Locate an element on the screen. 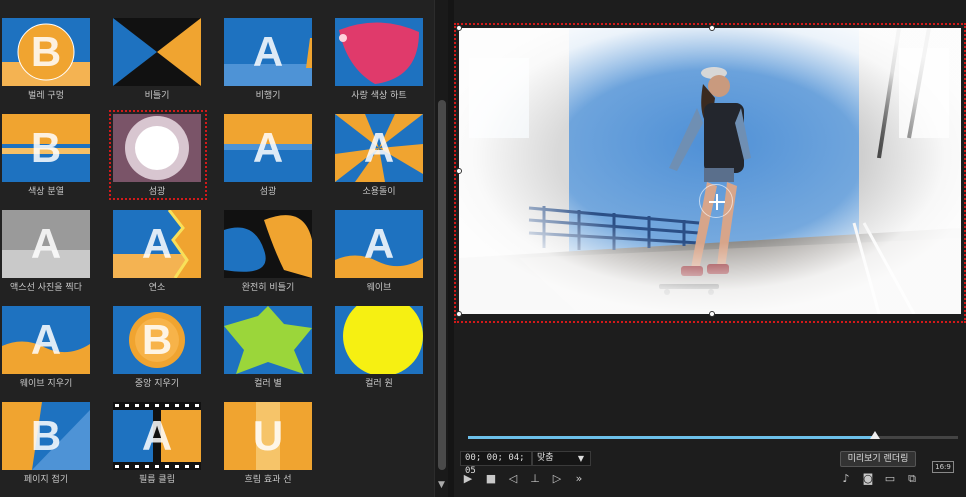 This screenshot has height=497, width=966. fast-forward-icon: » is located at coordinates (579, 479).